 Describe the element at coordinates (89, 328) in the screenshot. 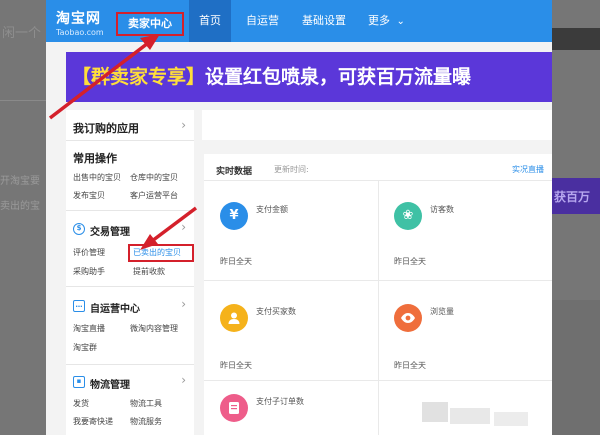

I see `sidebar-link-live: 淘宝直播` at that location.